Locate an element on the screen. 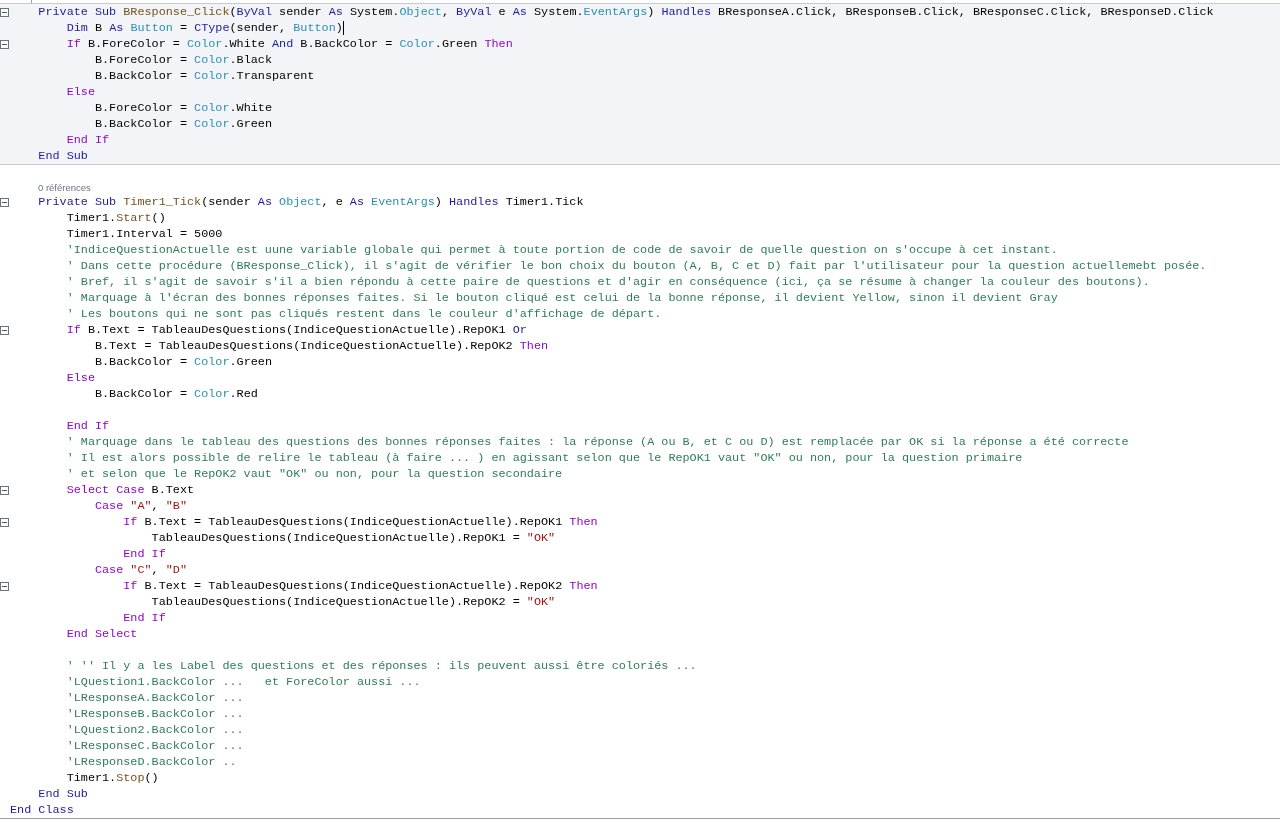 The image size is (1280, 825). code-line: Case "C", "D" is located at coordinates (141, 570).